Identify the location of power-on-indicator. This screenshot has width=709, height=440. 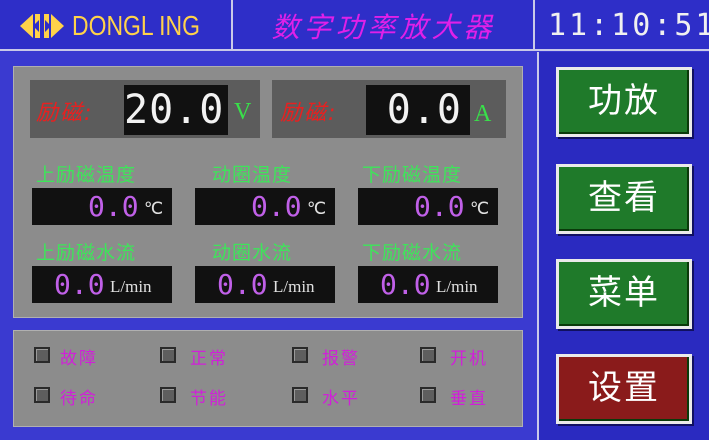
(428, 355).